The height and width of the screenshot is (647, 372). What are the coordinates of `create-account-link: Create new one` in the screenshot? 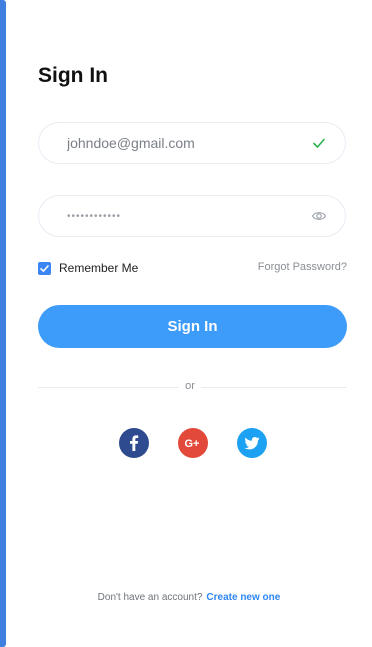 It's located at (243, 597).